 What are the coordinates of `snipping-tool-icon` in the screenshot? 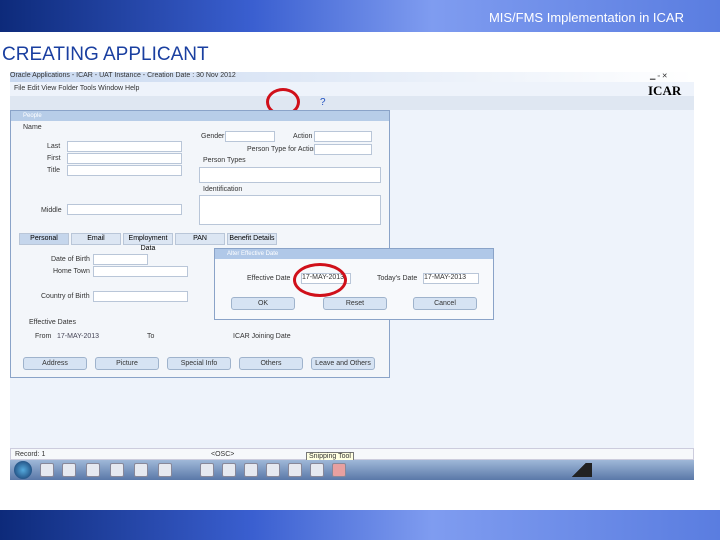 It's located at (339, 470).